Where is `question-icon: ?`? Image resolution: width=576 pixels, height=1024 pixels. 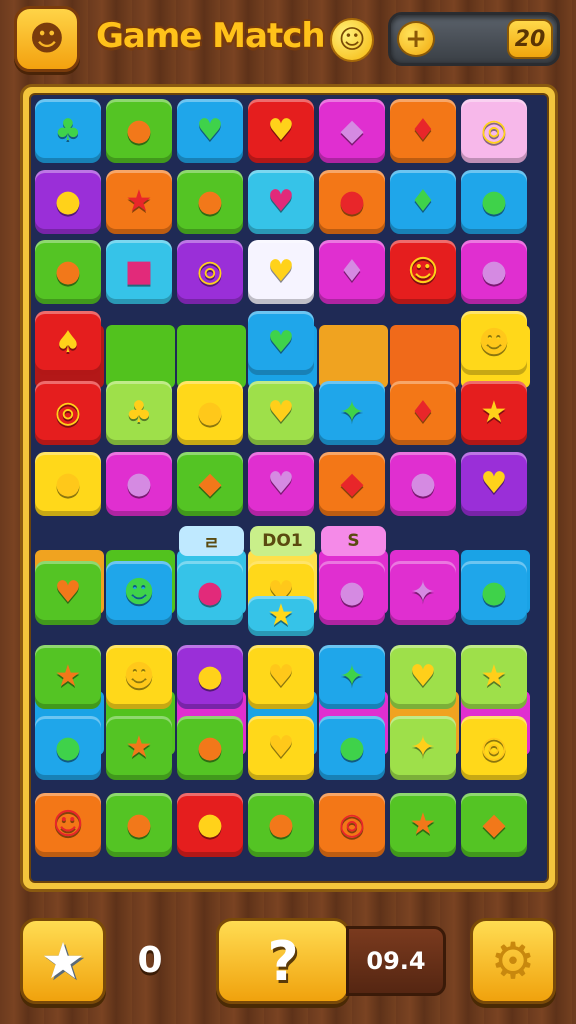 question-icon: ? is located at coordinates (283, 961).